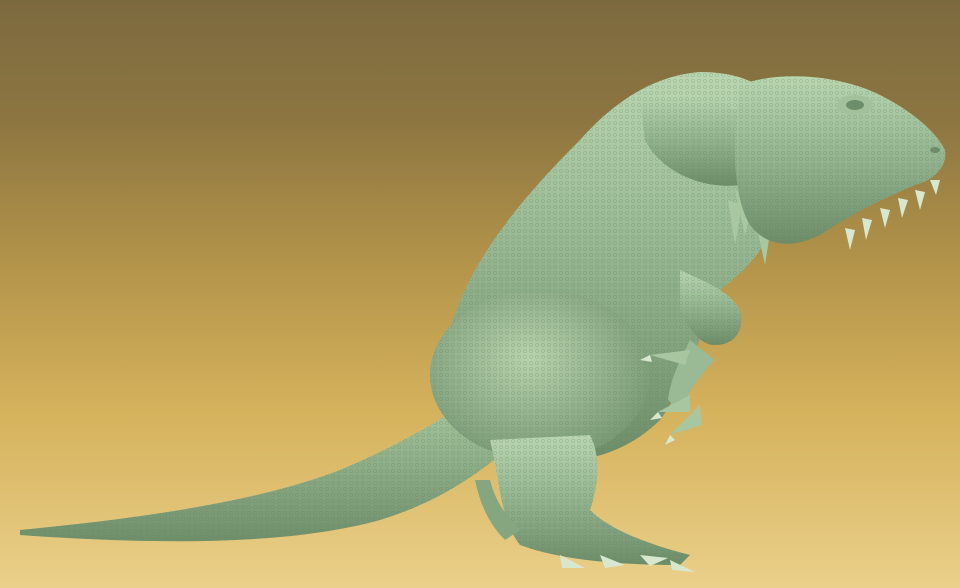 This screenshot has height=588, width=960. I want to click on hind-leg, so click(582, 500).